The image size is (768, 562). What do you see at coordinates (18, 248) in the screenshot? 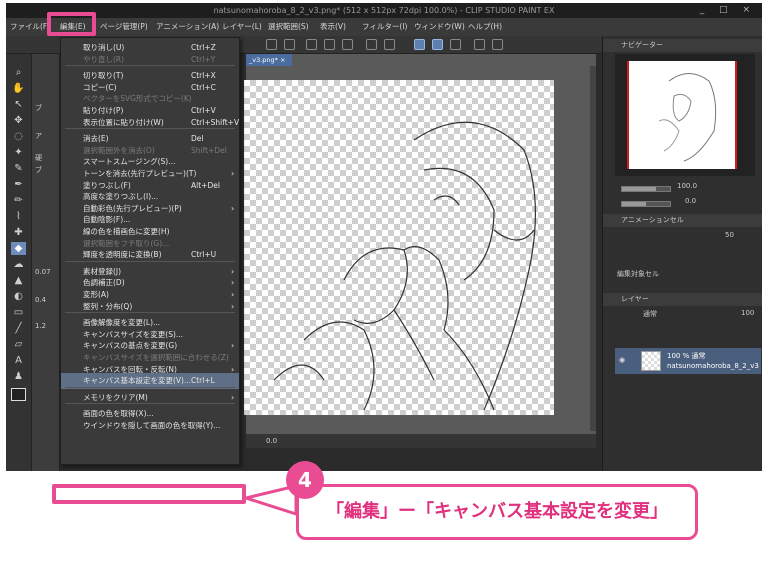
I see `eraser-tool-icon: ◆` at bounding box center [18, 248].